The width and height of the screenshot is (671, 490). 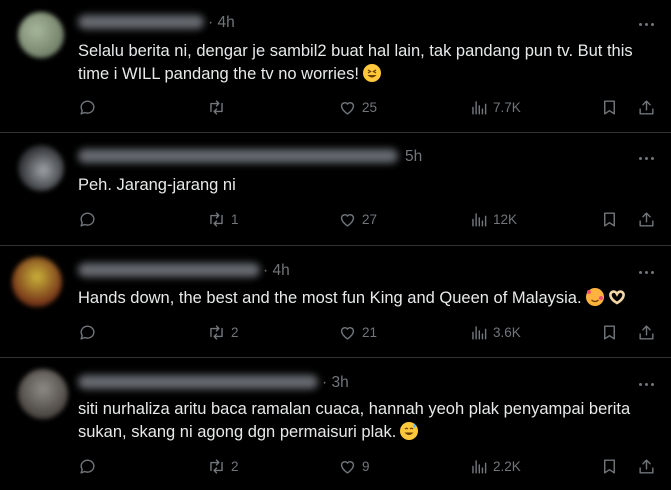 What do you see at coordinates (507, 332) in the screenshot?
I see `view-count: 3.6K` at bounding box center [507, 332].